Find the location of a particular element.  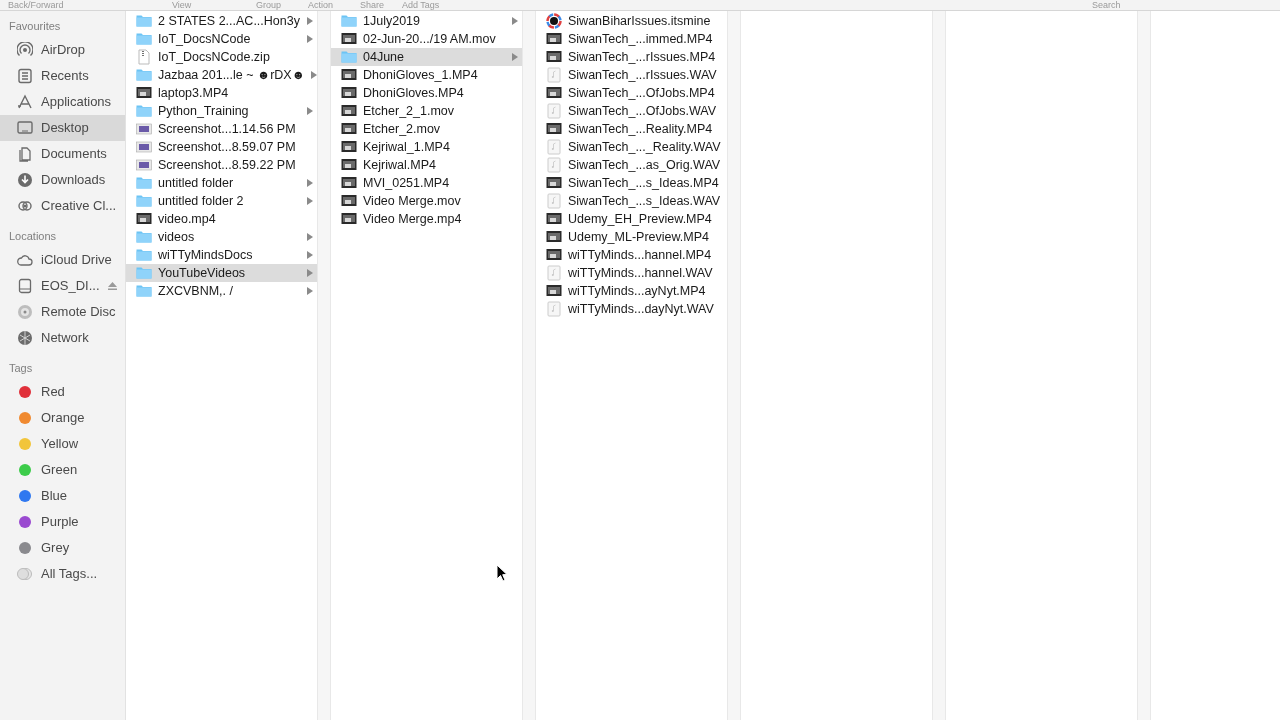

file-name: Screenshot...8.59.22 PM is located at coordinates (227, 165).